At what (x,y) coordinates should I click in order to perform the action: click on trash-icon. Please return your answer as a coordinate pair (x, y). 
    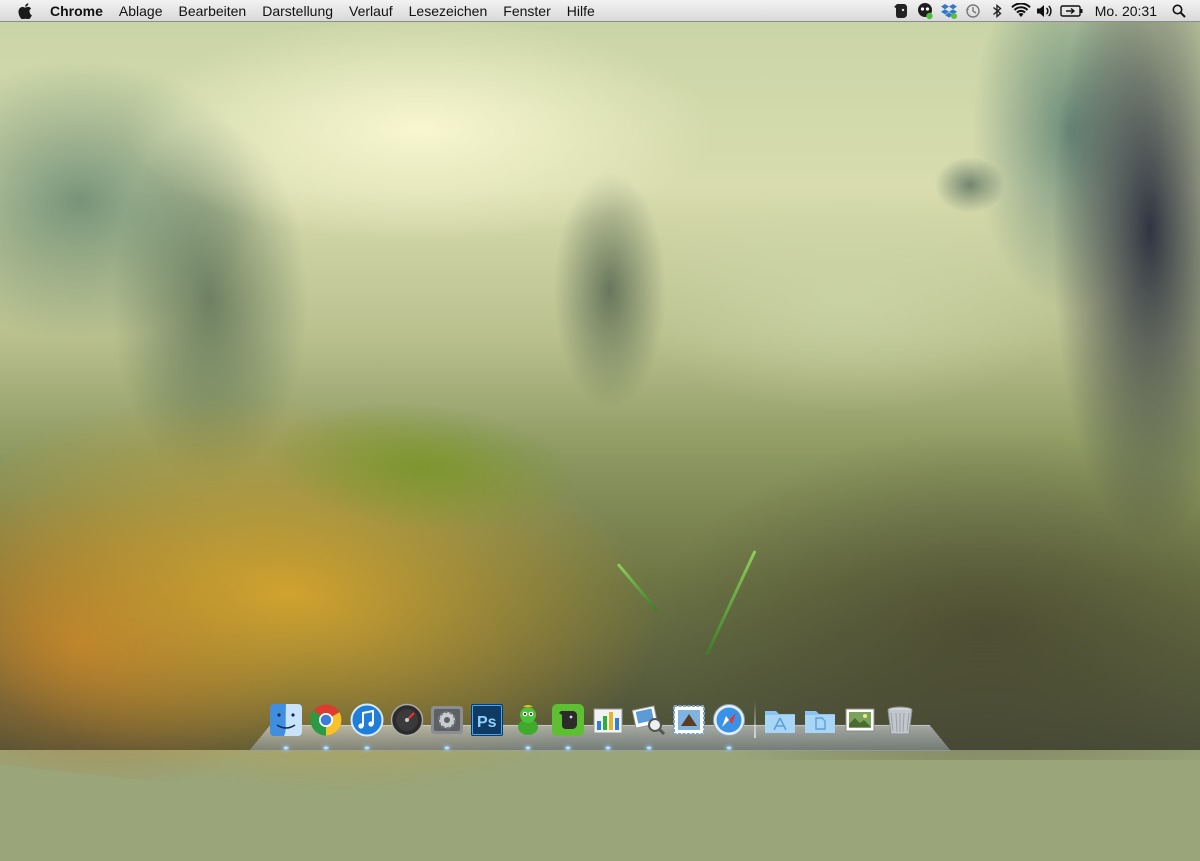
    Looking at the image, I should click on (900, 720).